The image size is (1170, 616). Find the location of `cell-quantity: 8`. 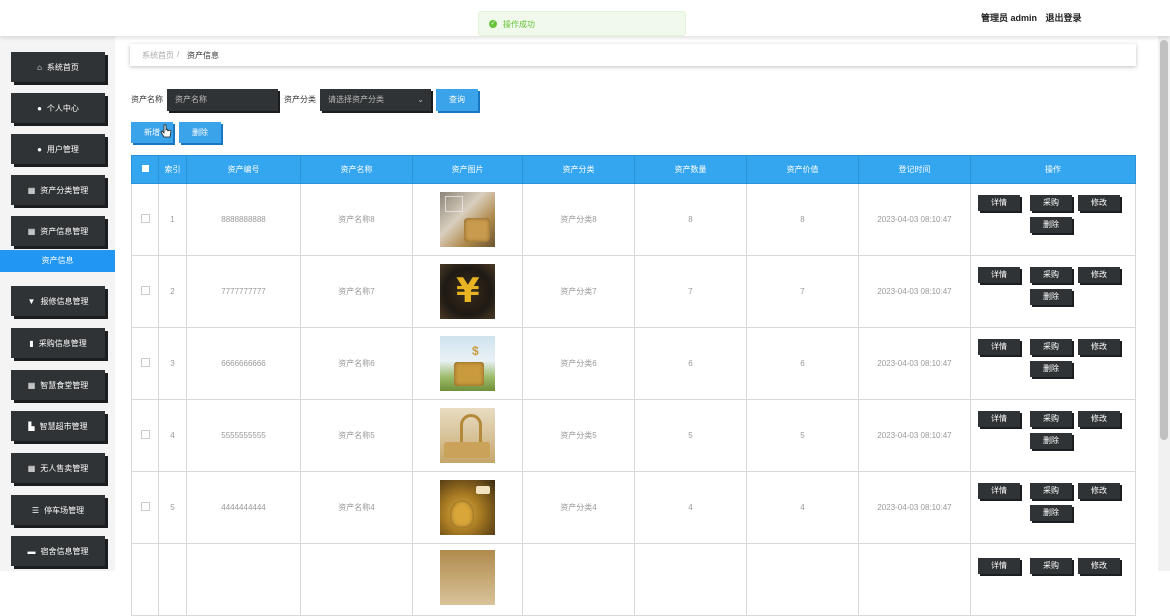

cell-quantity: 8 is located at coordinates (690, 219).